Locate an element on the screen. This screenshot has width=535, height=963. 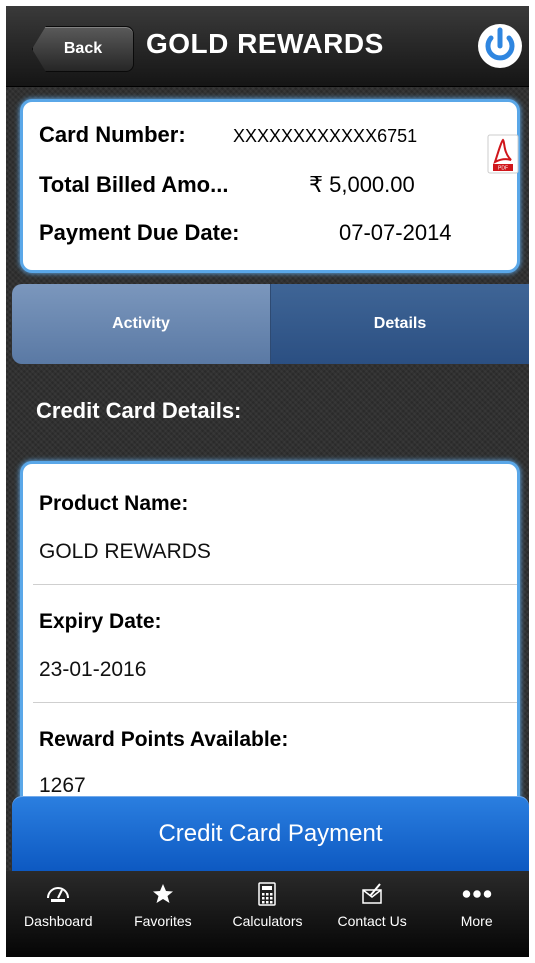
total-billed-value: ₹ 5,000.00 is located at coordinates (362, 184).